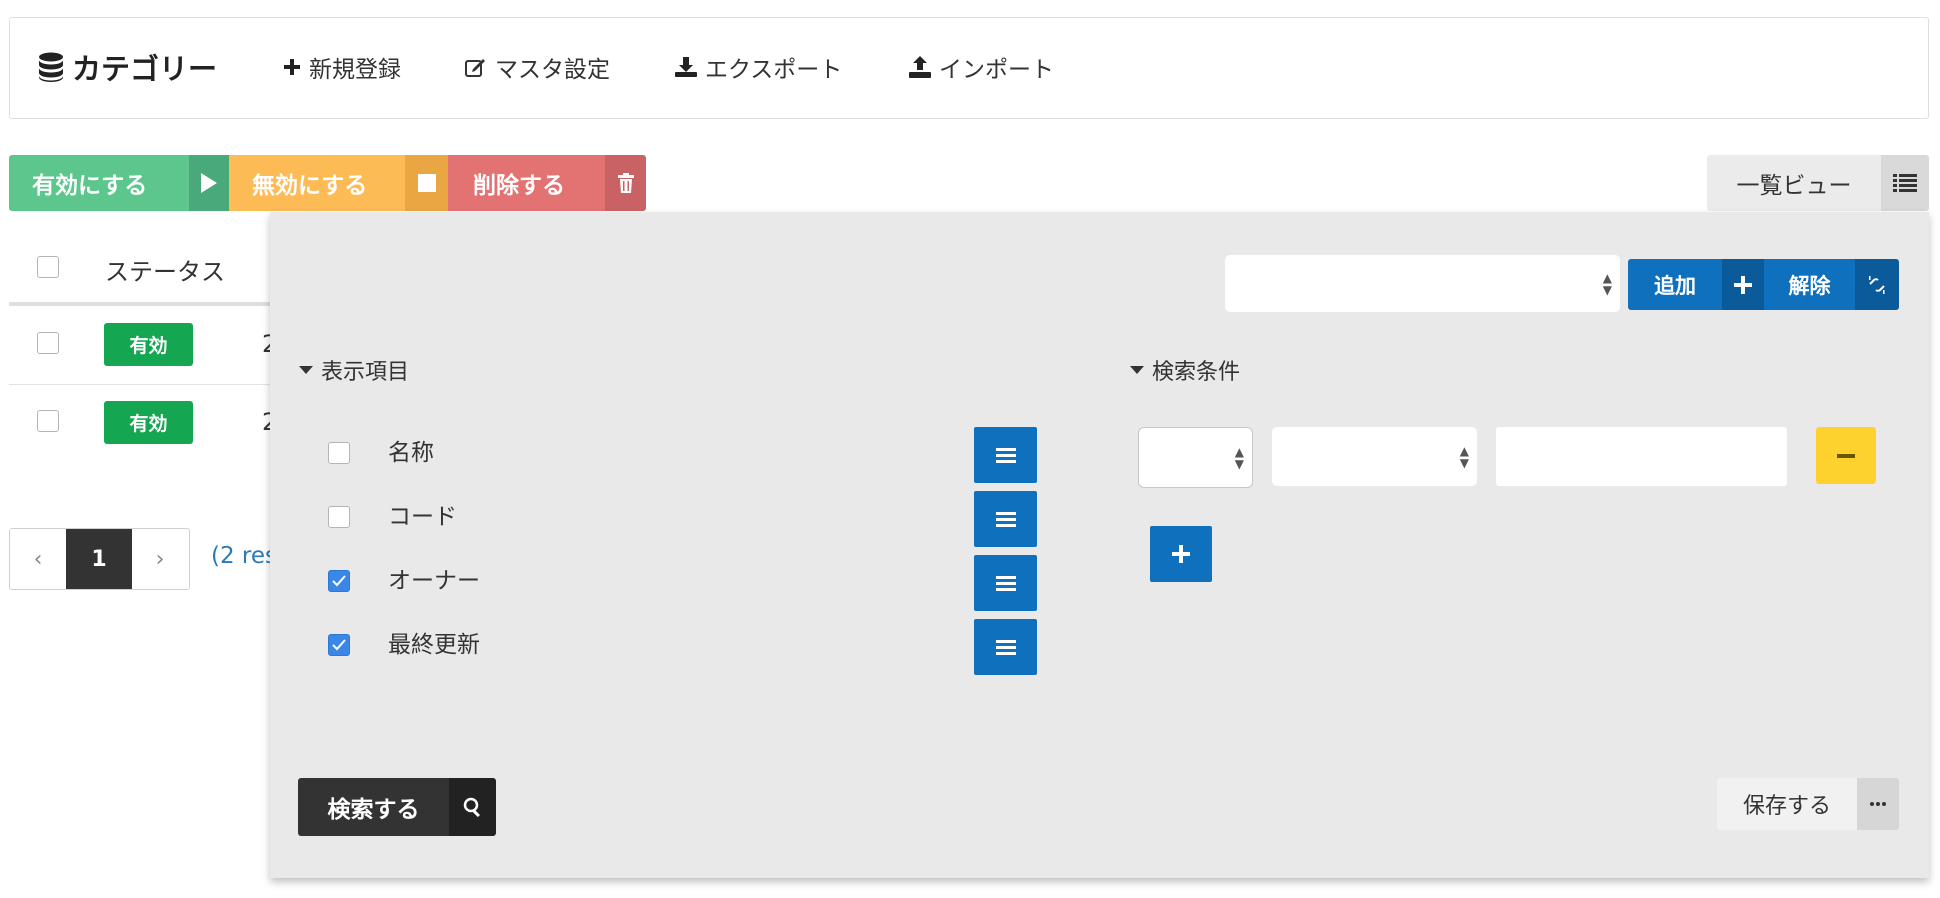  I want to click on delete-button: 削除する, so click(526, 183).